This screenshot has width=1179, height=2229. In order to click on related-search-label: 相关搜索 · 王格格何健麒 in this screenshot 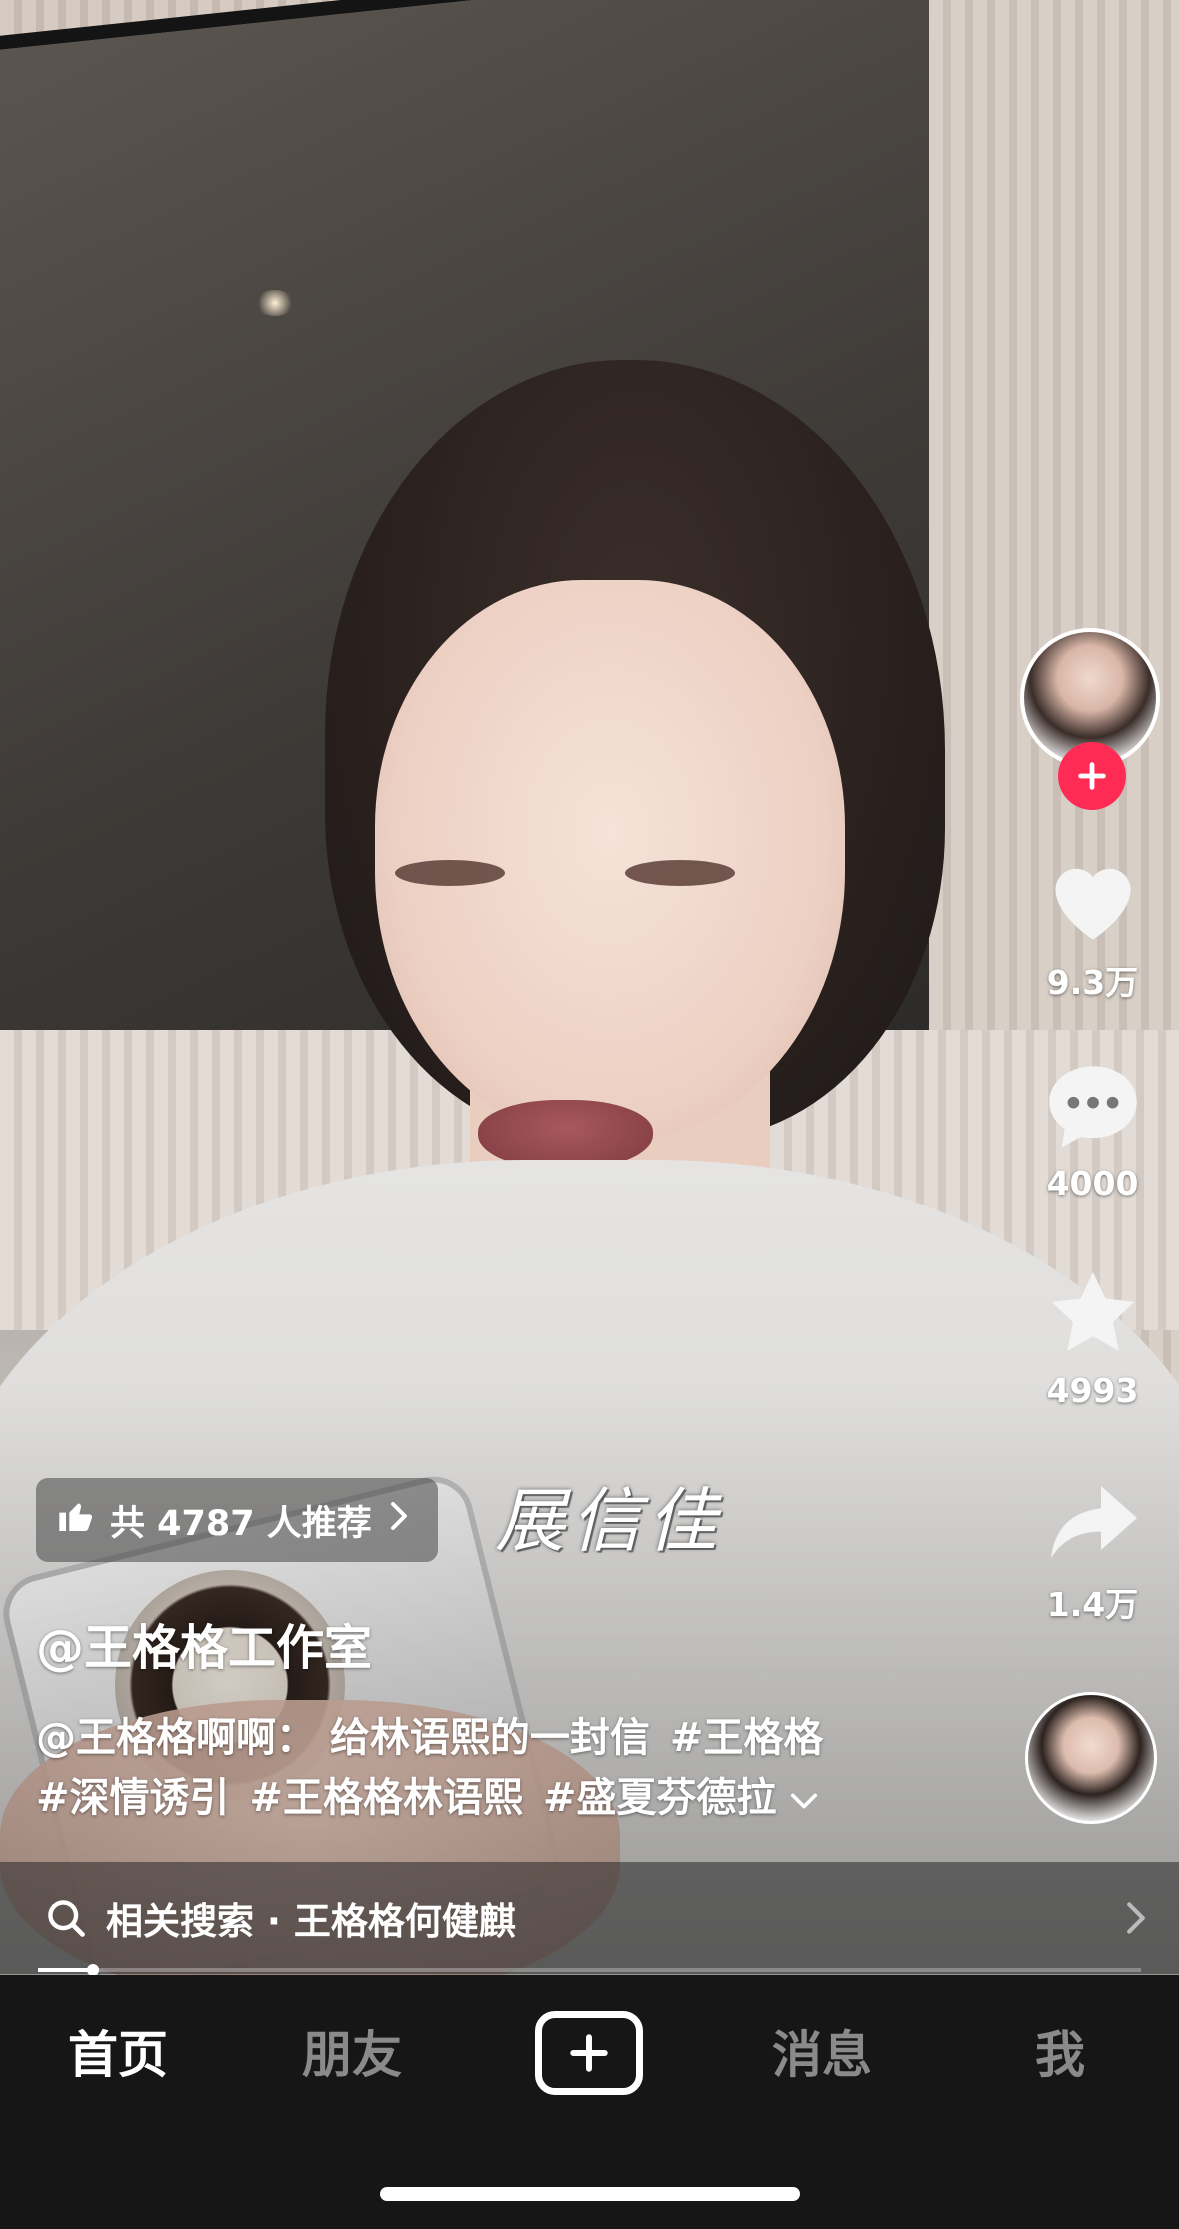, I will do `click(311, 1921)`.